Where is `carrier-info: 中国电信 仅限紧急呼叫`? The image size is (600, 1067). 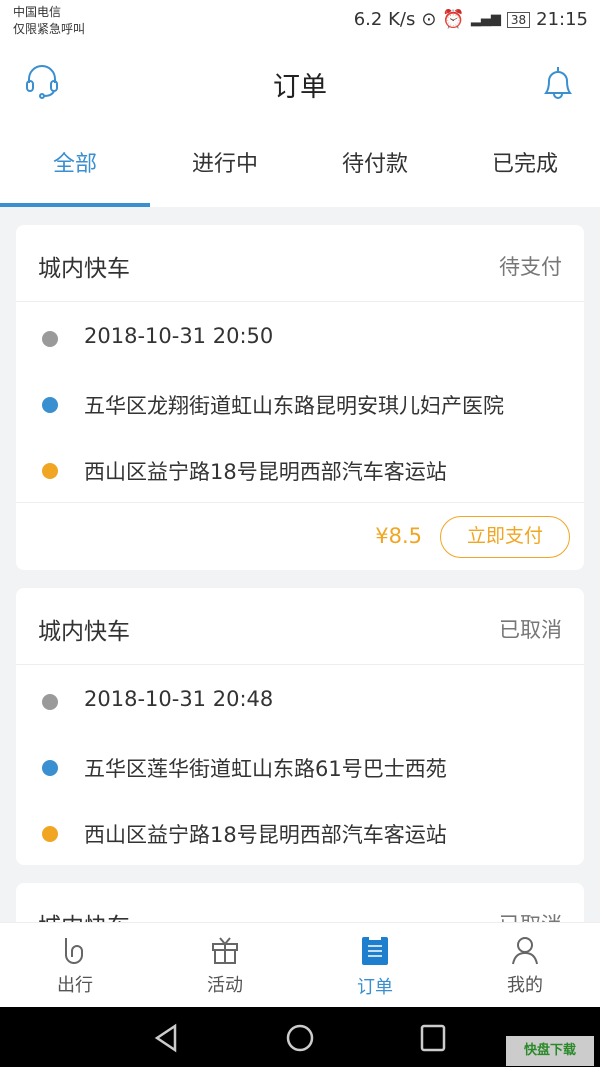 carrier-info: 中国电信 仅限紧急呼叫 is located at coordinates (49, 21).